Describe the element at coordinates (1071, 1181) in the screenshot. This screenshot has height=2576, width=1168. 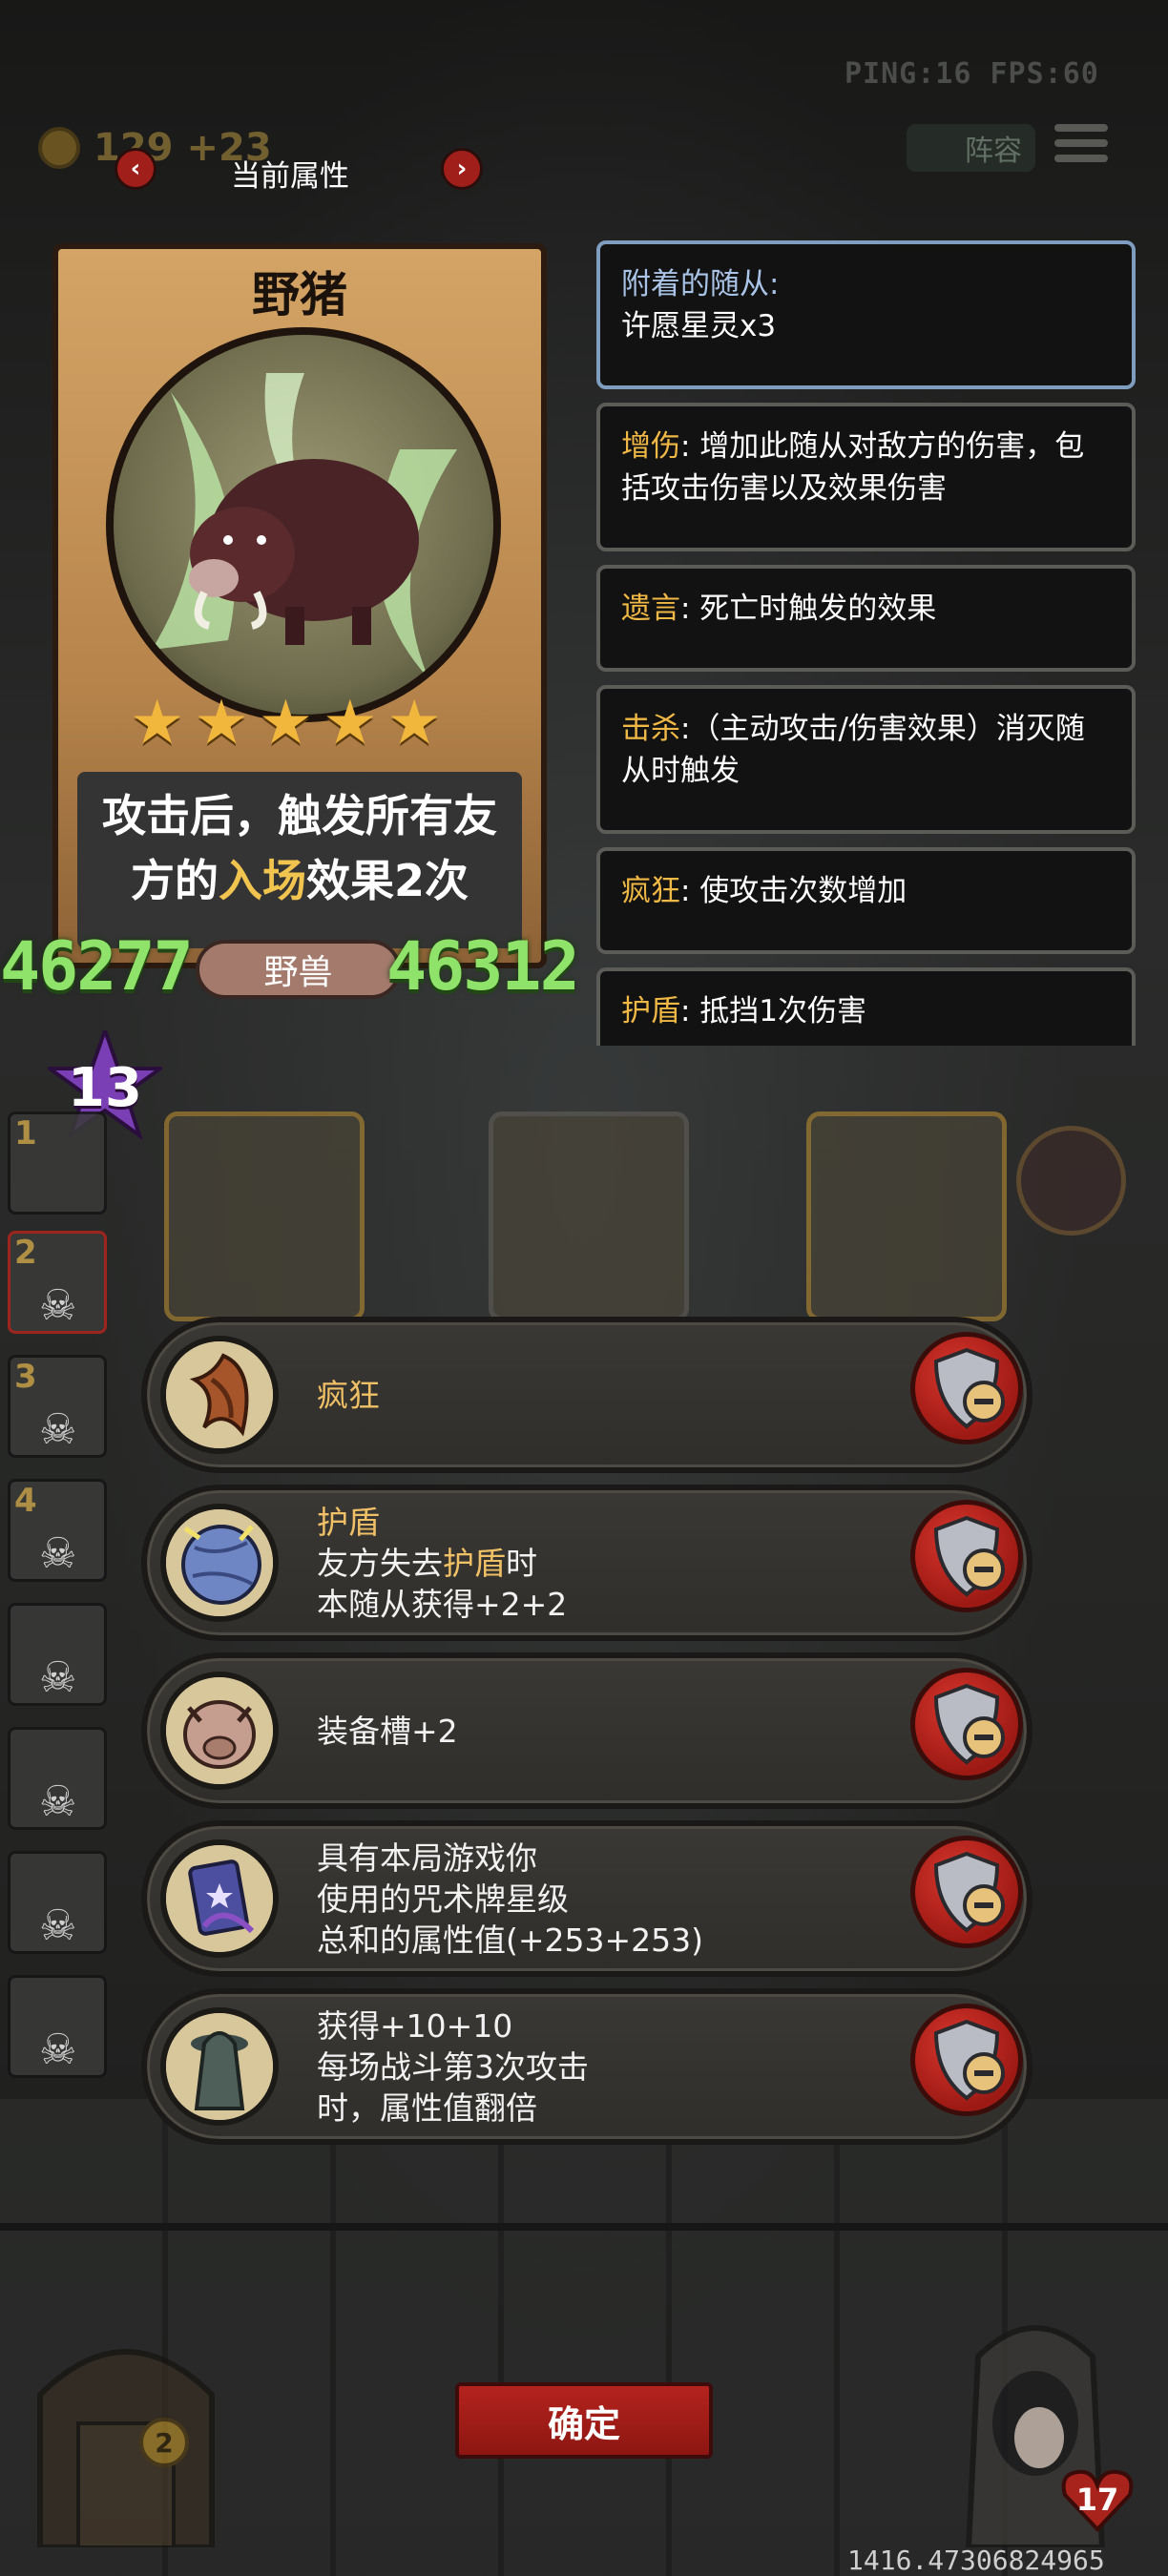
I see `enemy-hero-icon` at that location.